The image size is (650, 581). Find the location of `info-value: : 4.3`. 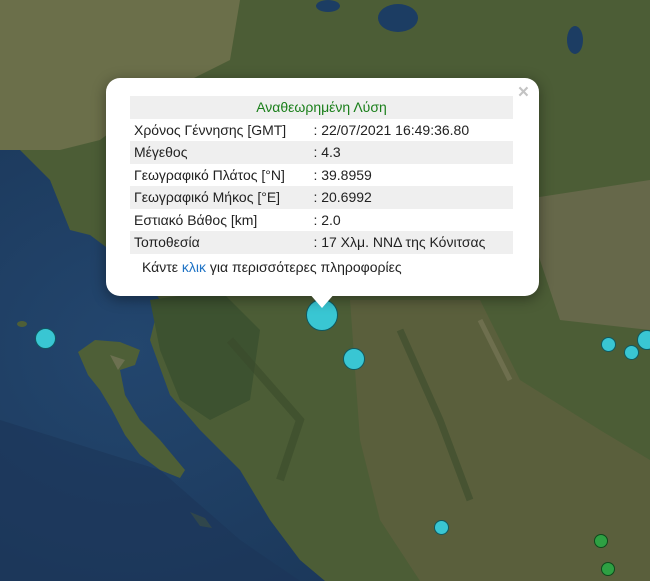

info-value: : 4.3 is located at coordinates (412, 152).